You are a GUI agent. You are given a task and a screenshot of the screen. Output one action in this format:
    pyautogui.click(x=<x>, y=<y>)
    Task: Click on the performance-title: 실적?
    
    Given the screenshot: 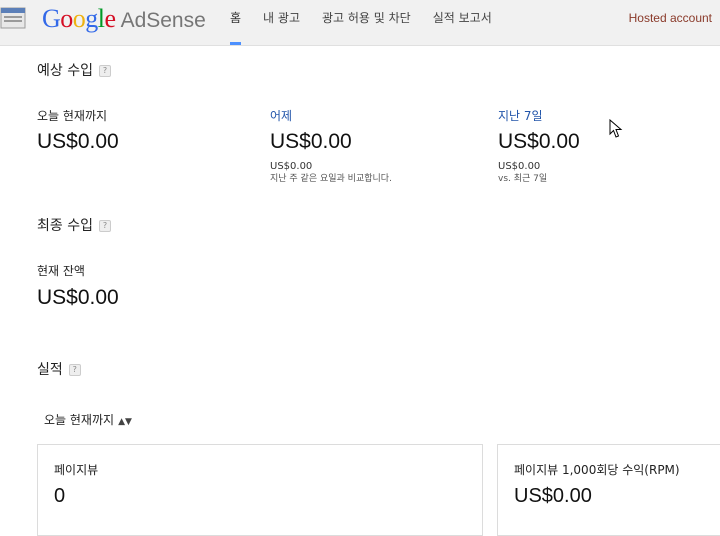 What is the action you would take?
    pyautogui.click(x=59, y=369)
    